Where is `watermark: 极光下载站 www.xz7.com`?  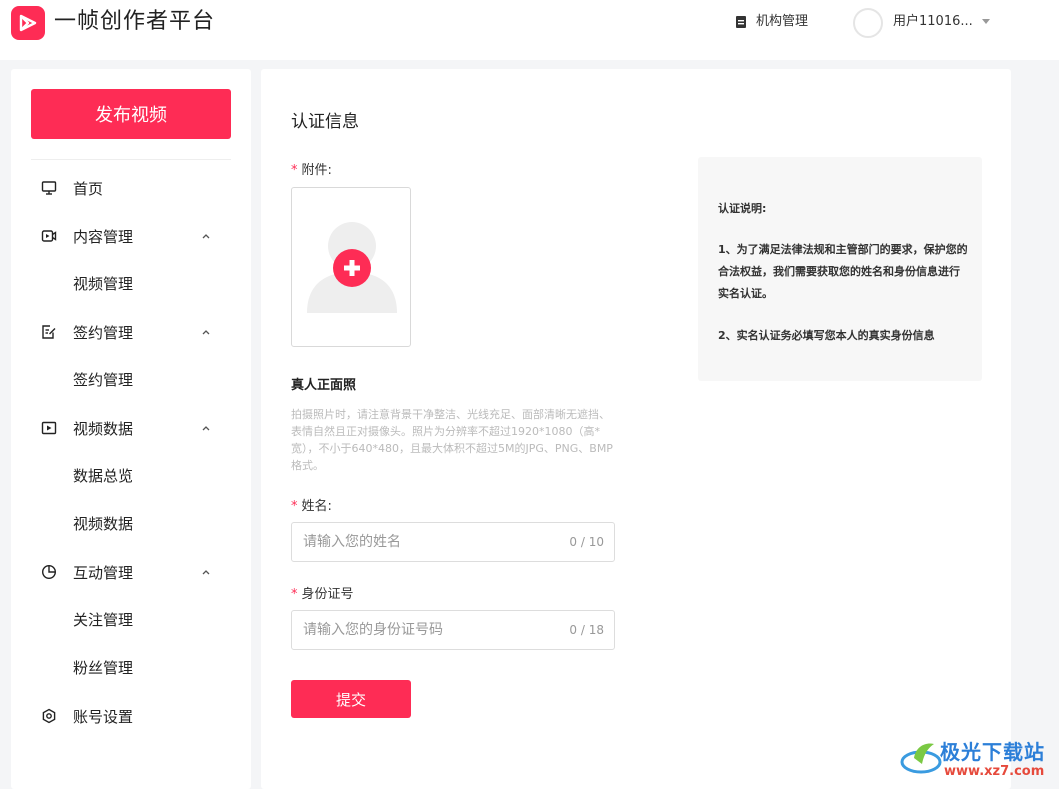 watermark: 极光下载站 www.xz7.com is located at coordinates (979, 759).